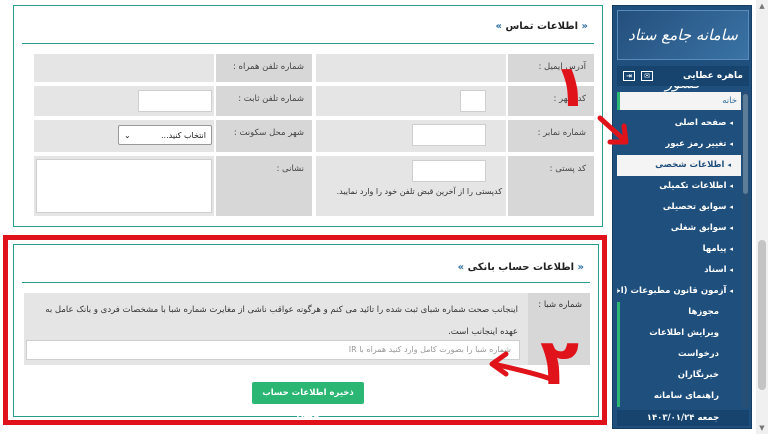  I want to click on annotation-arrows, so click(559, 248).